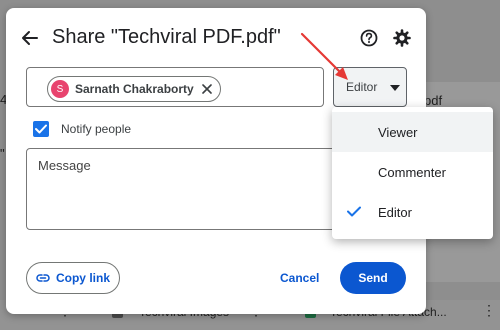  I want to click on menu-item-viewer: Viewer, so click(412, 132).